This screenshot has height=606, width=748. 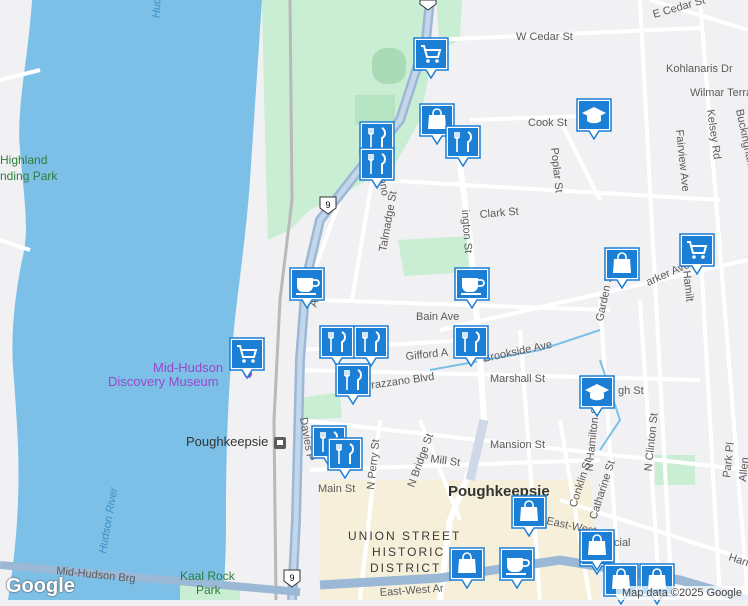 What do you see at coordinates (163, 381) in the screenshot?
I see `label-mid-hudson-museum-2: Discovery Museum` at bounding box center [163, 381].